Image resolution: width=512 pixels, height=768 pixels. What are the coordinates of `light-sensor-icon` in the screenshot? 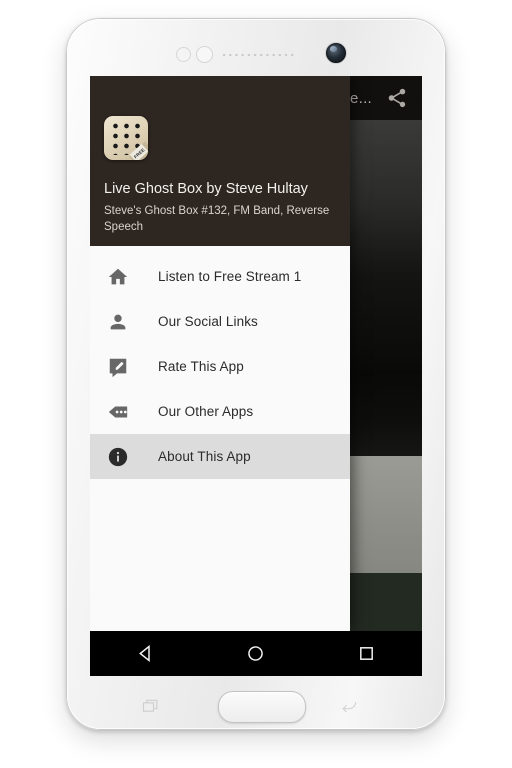 It's located at (204, 54).